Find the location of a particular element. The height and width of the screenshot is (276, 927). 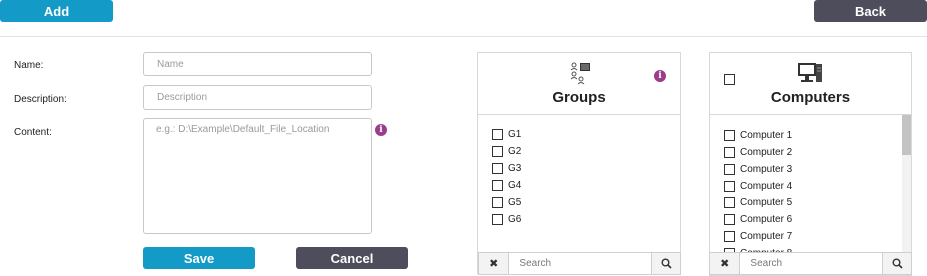

computer-icon is located at coordinates (810, 72).